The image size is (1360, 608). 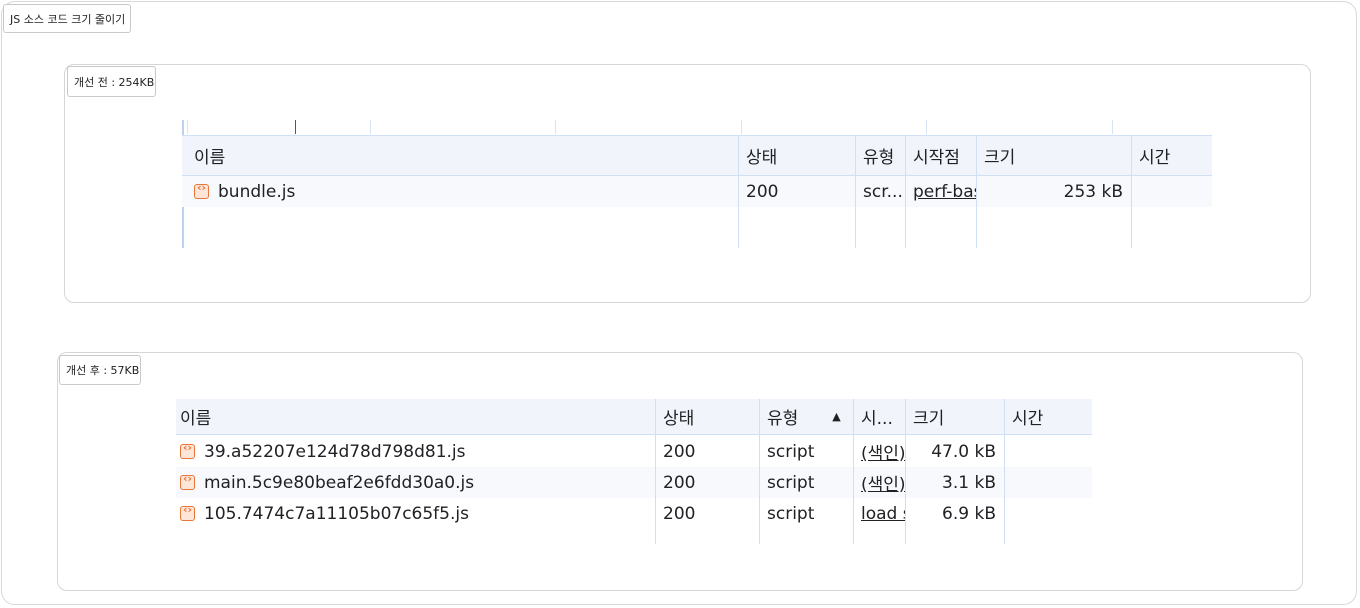 I want to click on before-label: 개선 전 : 254KB, so click(x=111, y=81).